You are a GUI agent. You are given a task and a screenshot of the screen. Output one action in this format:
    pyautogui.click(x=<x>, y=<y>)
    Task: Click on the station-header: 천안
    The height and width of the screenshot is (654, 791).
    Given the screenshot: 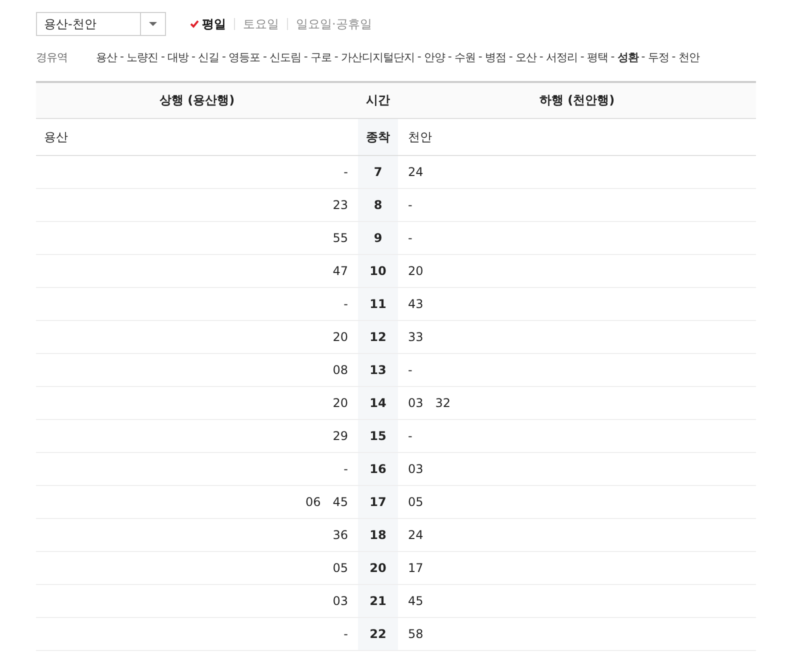 What is the action you would take?
    pyautogui.click(x=420, y=137)
    